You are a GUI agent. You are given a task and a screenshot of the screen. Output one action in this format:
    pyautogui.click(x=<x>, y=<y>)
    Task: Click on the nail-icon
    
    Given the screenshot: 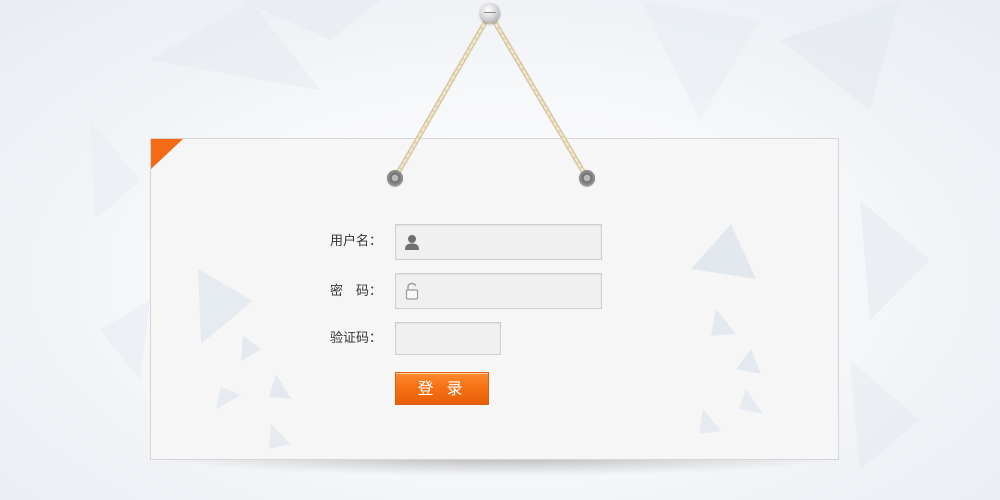 What is the action you would take?
    pyautogui.click(x=490, y=13)
    